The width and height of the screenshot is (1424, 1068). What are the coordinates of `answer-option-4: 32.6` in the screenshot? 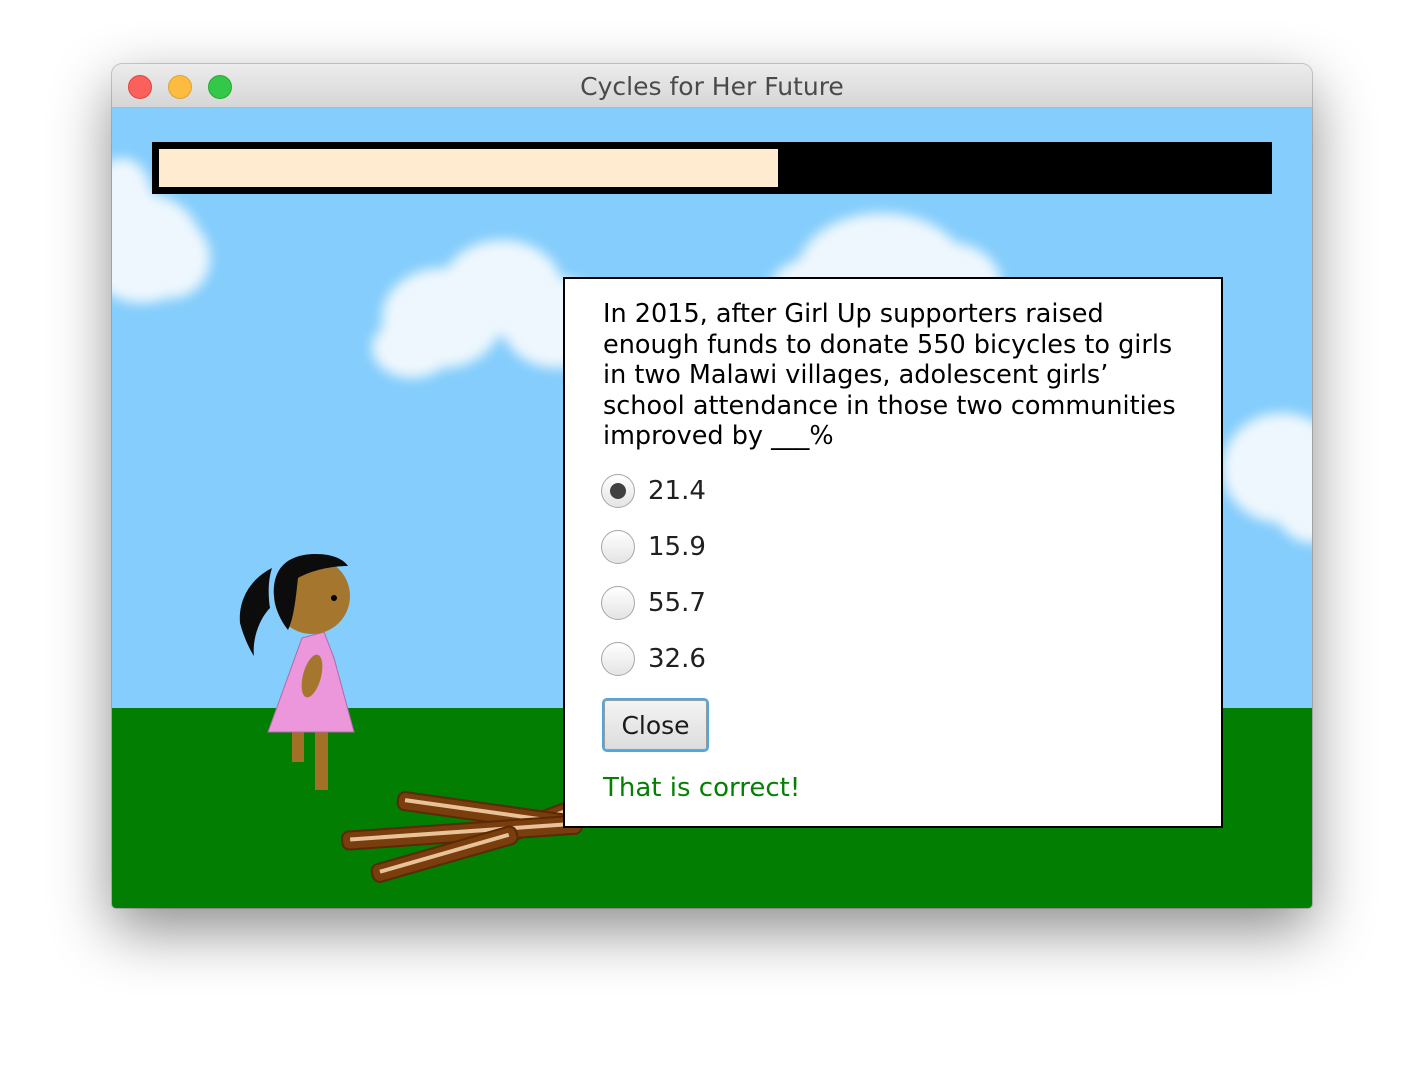 It's located at (751, 659).